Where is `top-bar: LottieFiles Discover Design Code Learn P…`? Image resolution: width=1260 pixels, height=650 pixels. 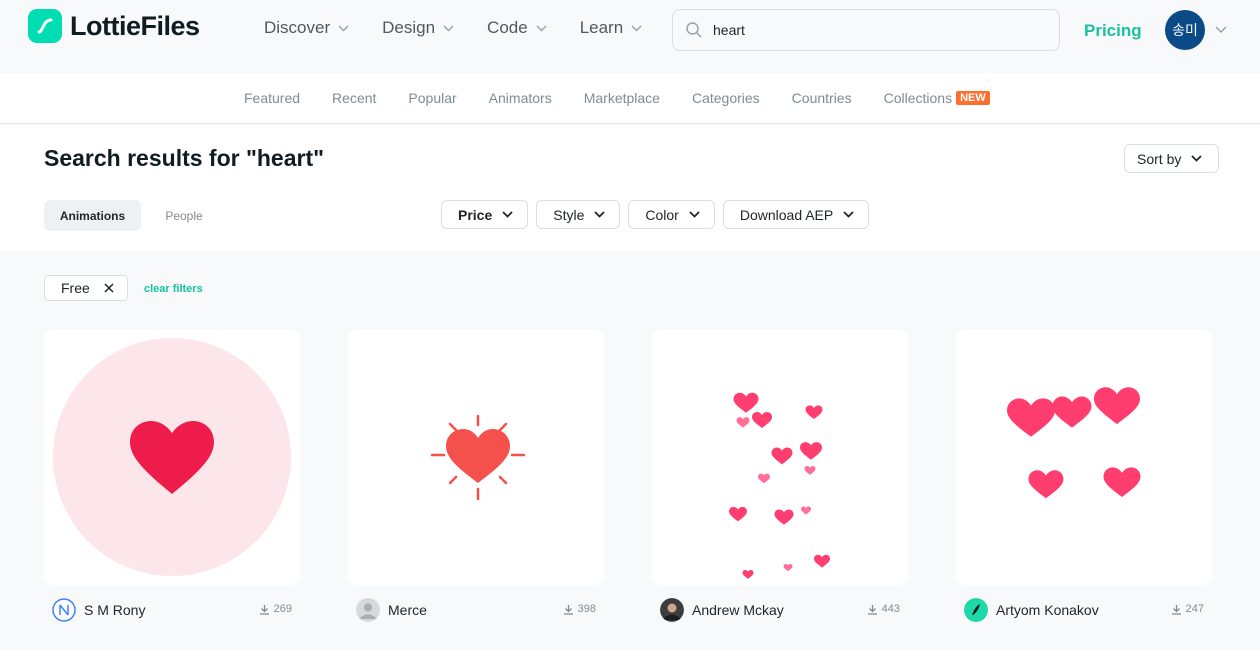
top-bar: LottieFiles Discover Design Code Learn P… is located at coordinates (630, 36).